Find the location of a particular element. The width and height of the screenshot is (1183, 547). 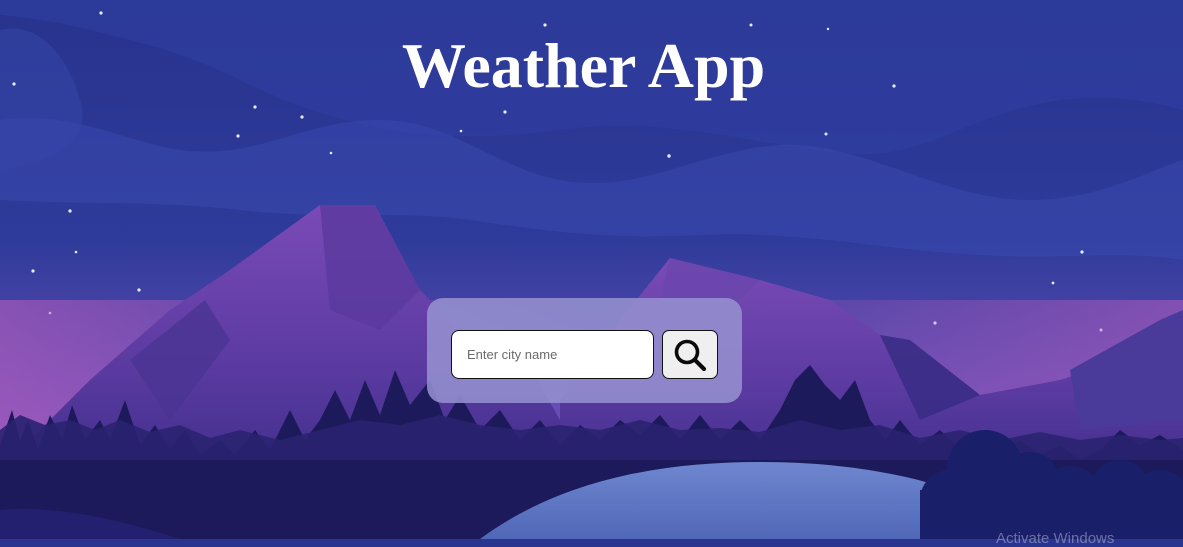

app-title: Weather App is located at coordinates (583, 65).